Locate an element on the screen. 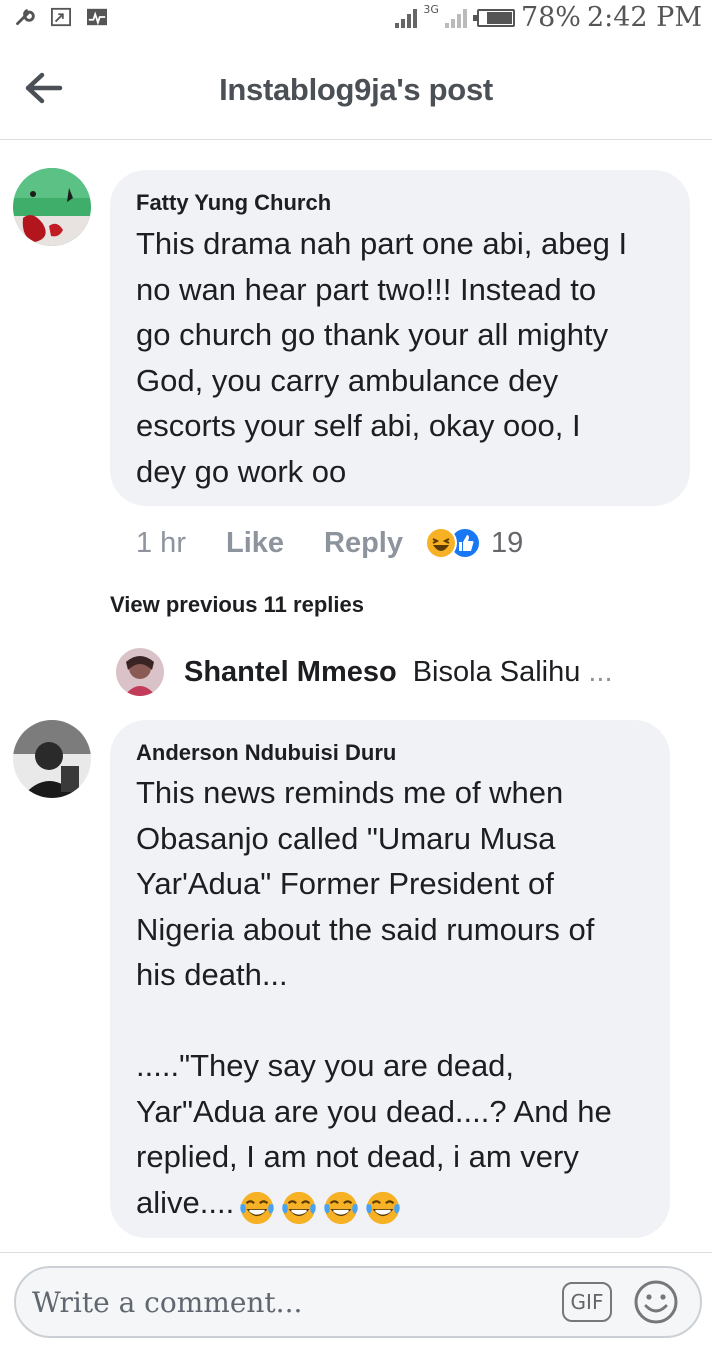 The image size is (712, 1348). comment-time: 1 hr is located at coordinates (161, 543).